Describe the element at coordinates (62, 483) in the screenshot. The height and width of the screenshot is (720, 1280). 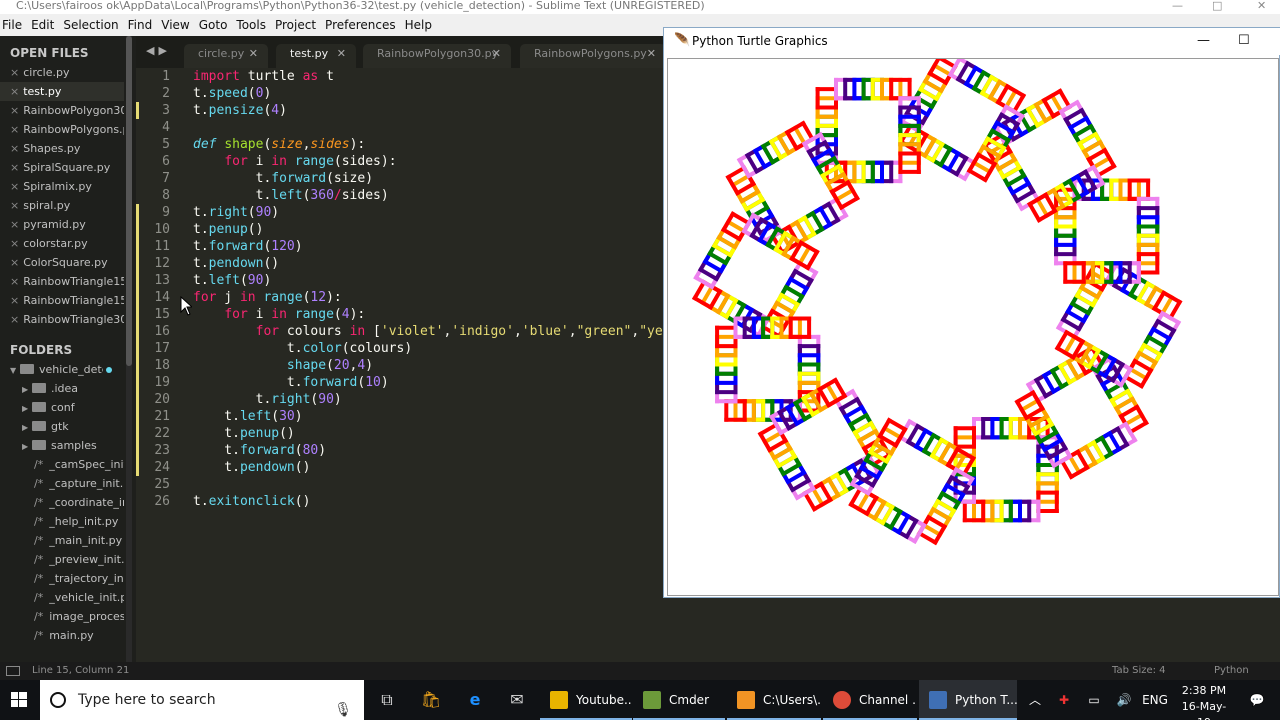
I see `folder-file-item: /* _capture_init.py` at that location.